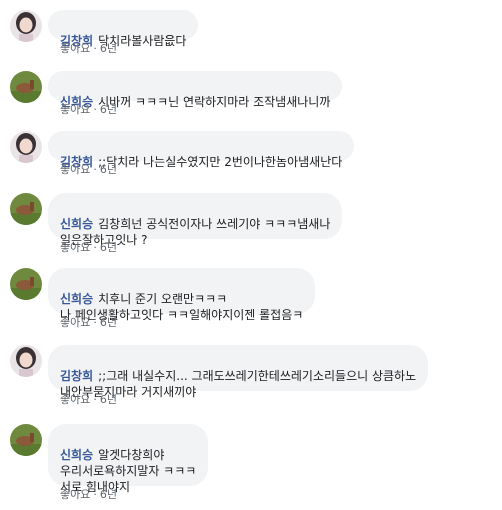 This screenshot has height=510, width=502. What do you see at coordinates (128, 459) in the screenshot?
I see `comment-bubble: 신희승 알겟다창희야 우리서로욕하지말자 ㅋㅋㅋ 서로 힘내야지` at bounding box center [128, 459].